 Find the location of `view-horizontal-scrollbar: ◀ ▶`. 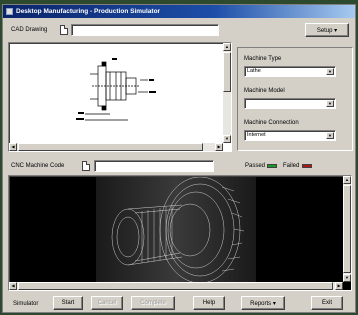

view-horizontal-scrollbar: ◀ ▶ is located at coordinates (176, 286).